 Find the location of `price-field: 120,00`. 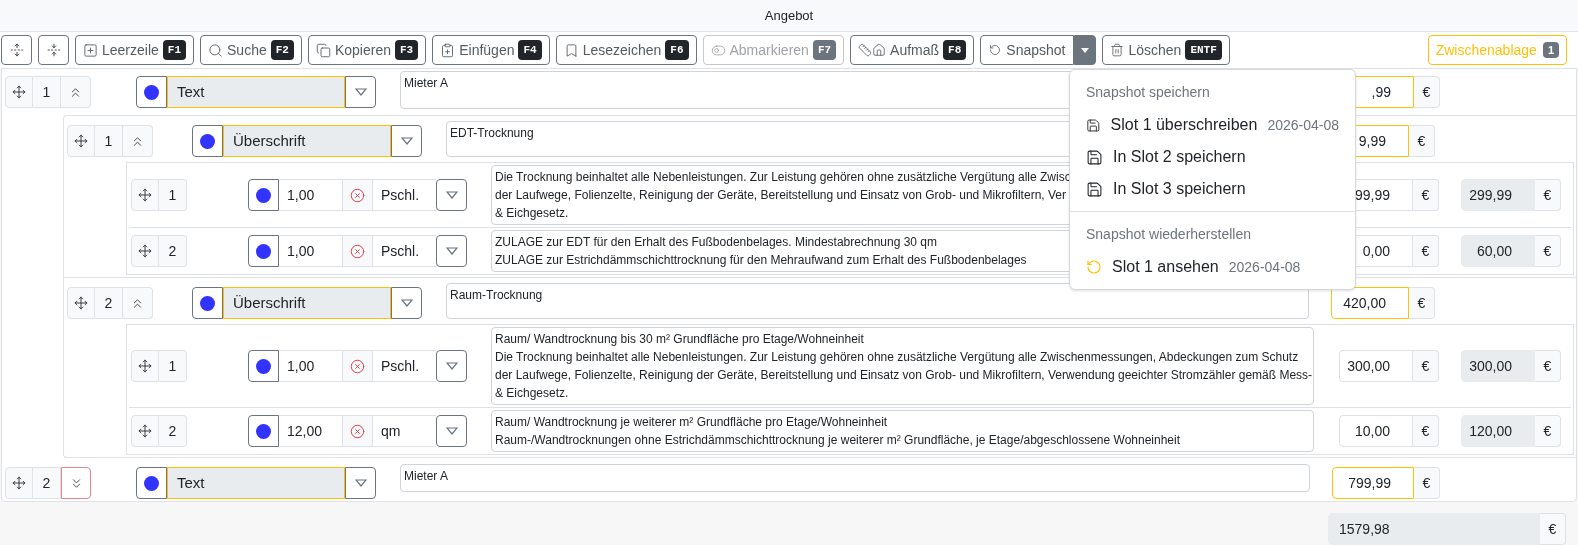

price-field: 120,00 is located at coordinates (1498, 431).